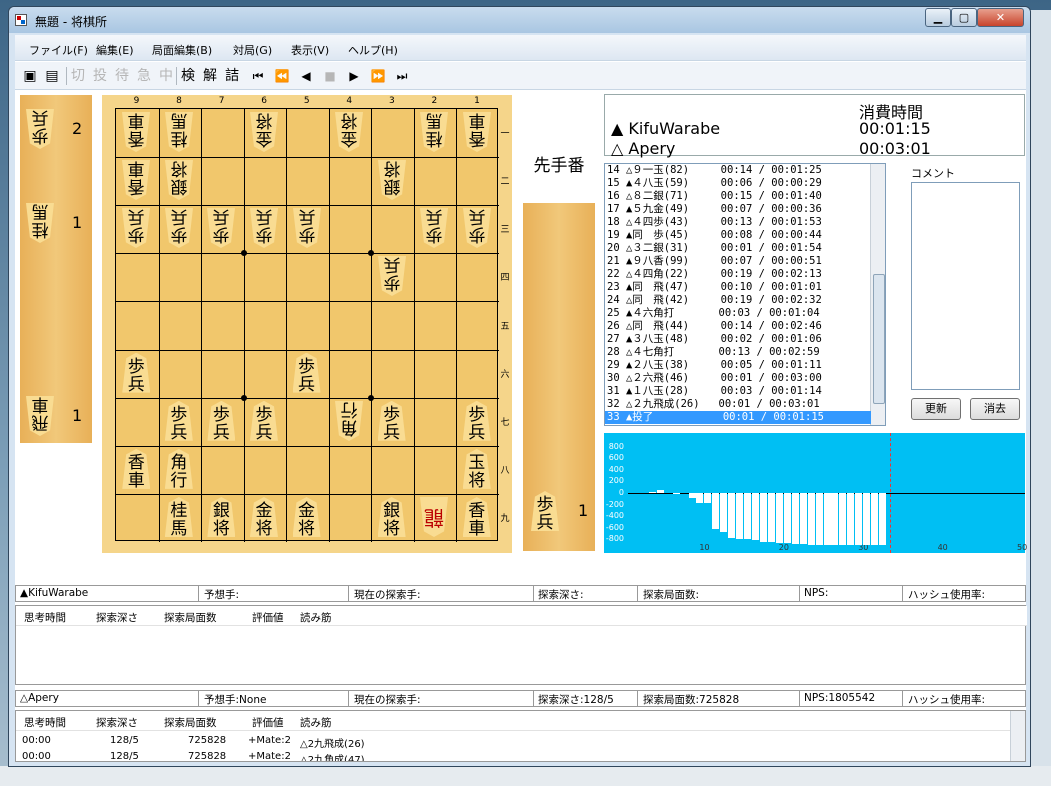 Image resolution: width=1051 pixels, height=786 pixels. I want to click on comment-textarea, so click(965, 286).